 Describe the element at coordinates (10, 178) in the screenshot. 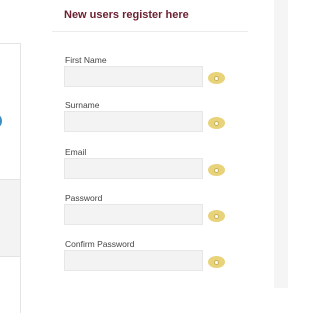

I see `left-panel` at that location.